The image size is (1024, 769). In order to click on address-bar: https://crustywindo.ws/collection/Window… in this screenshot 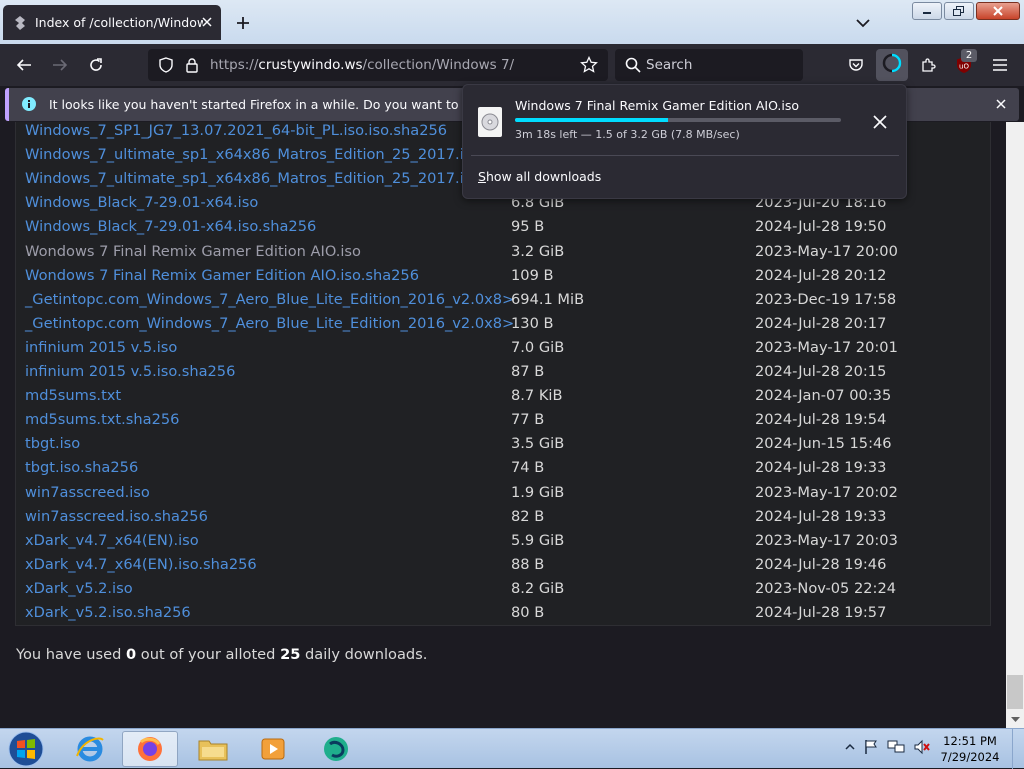, I will do `click(378, 65)`.